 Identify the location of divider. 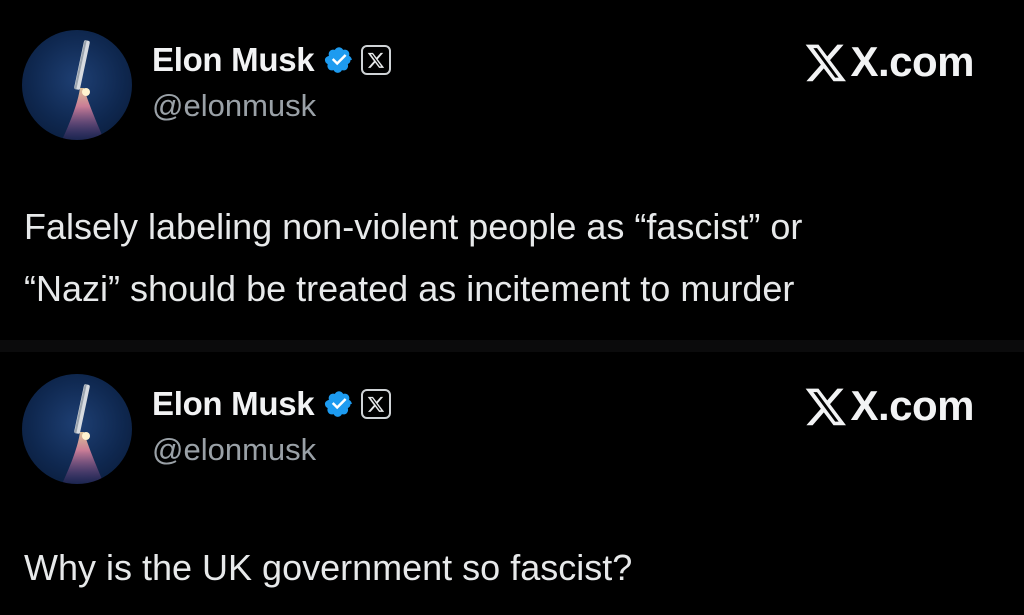
(512, 346).